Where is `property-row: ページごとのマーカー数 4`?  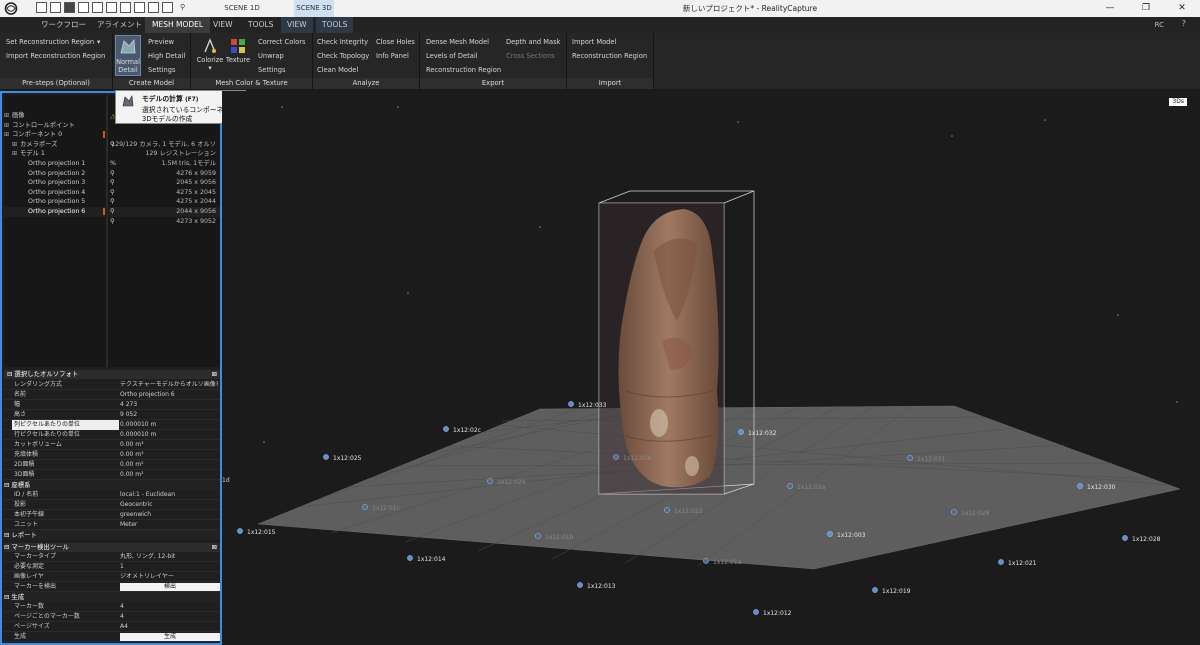
property-row: ページごとのマーカー数 4 is located at coordinates (112, 617).